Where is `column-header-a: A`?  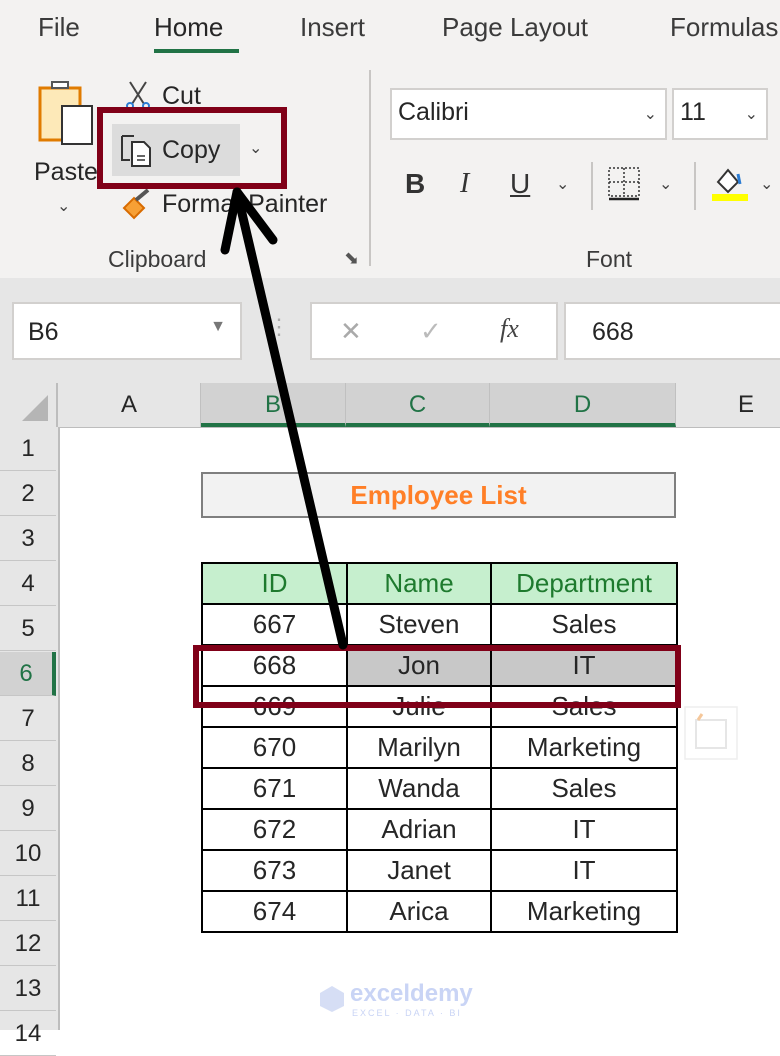 column-header-a: A is located at coordinates (129, 405).